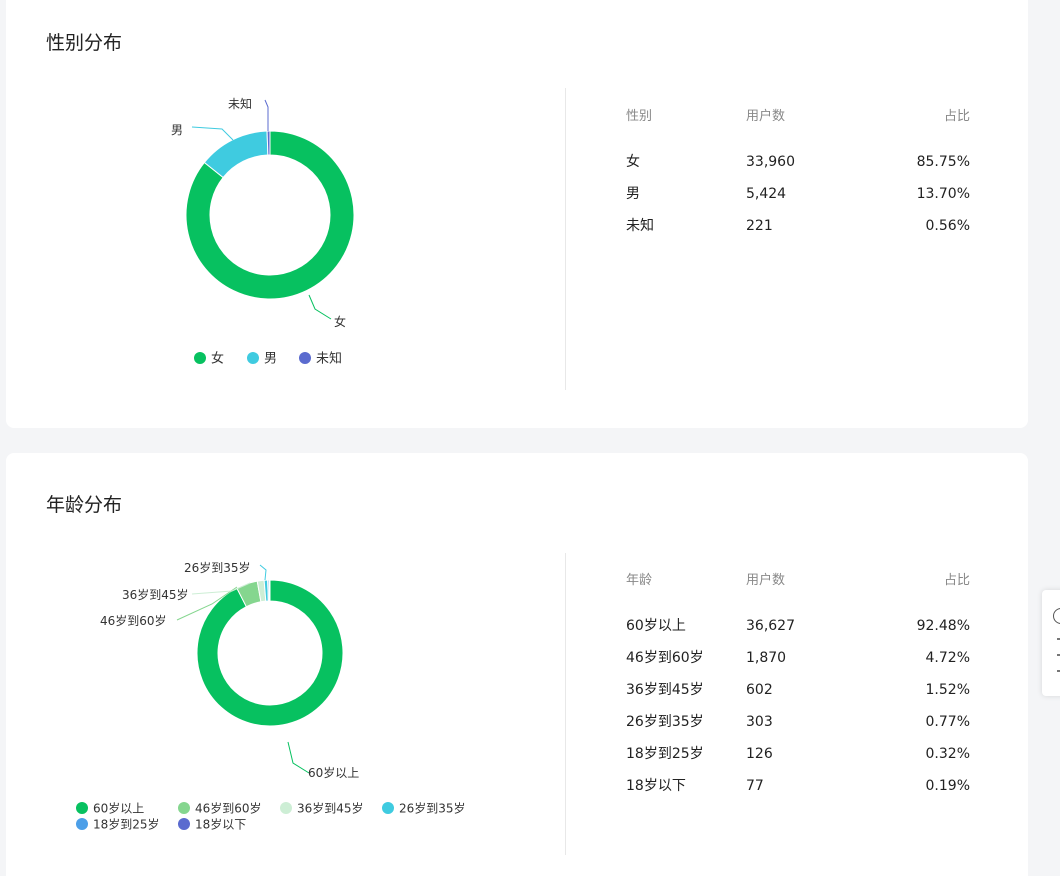  I want to click on row-ratio: 0.19%, so click(947, 786).